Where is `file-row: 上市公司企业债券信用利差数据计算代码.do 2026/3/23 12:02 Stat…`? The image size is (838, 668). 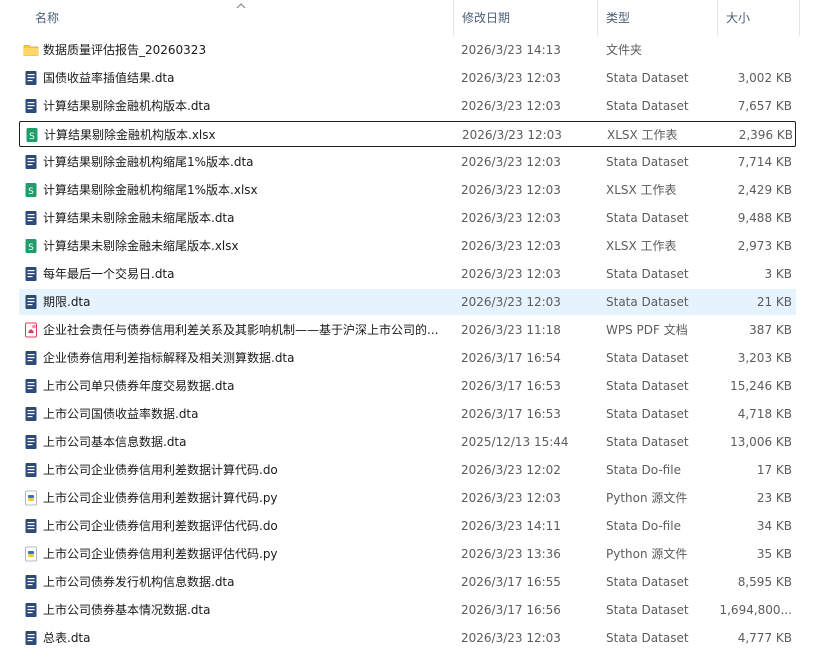
file-row: 上市公司企业债券信用利差数据计算代码.do 2026/3/23 12:02 Stat… is located at coordinates (407, 470).